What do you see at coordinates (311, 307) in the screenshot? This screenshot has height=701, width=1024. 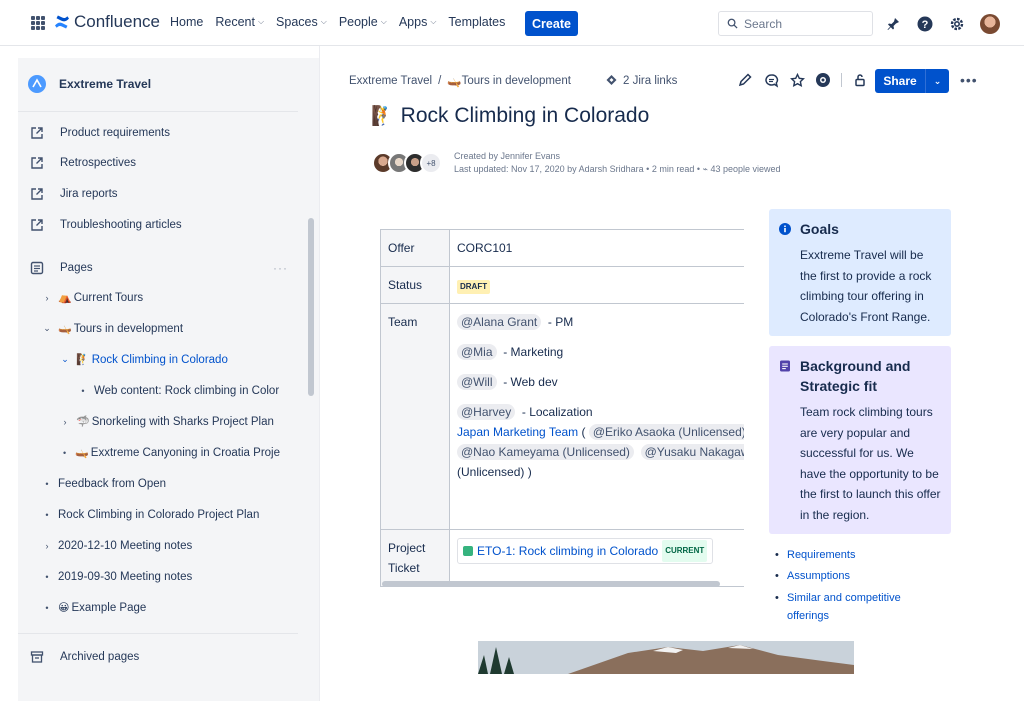 I see `sidebar-scrollbar` at bounding box center [311, 307].